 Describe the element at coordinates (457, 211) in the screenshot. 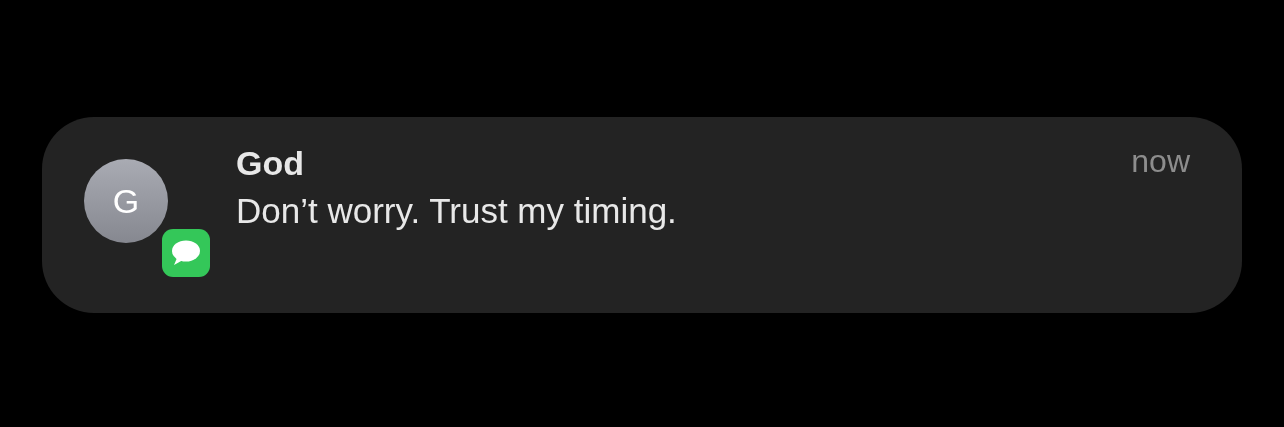

I see `message-text: Don’t worry. Trust my timing.` at that location.